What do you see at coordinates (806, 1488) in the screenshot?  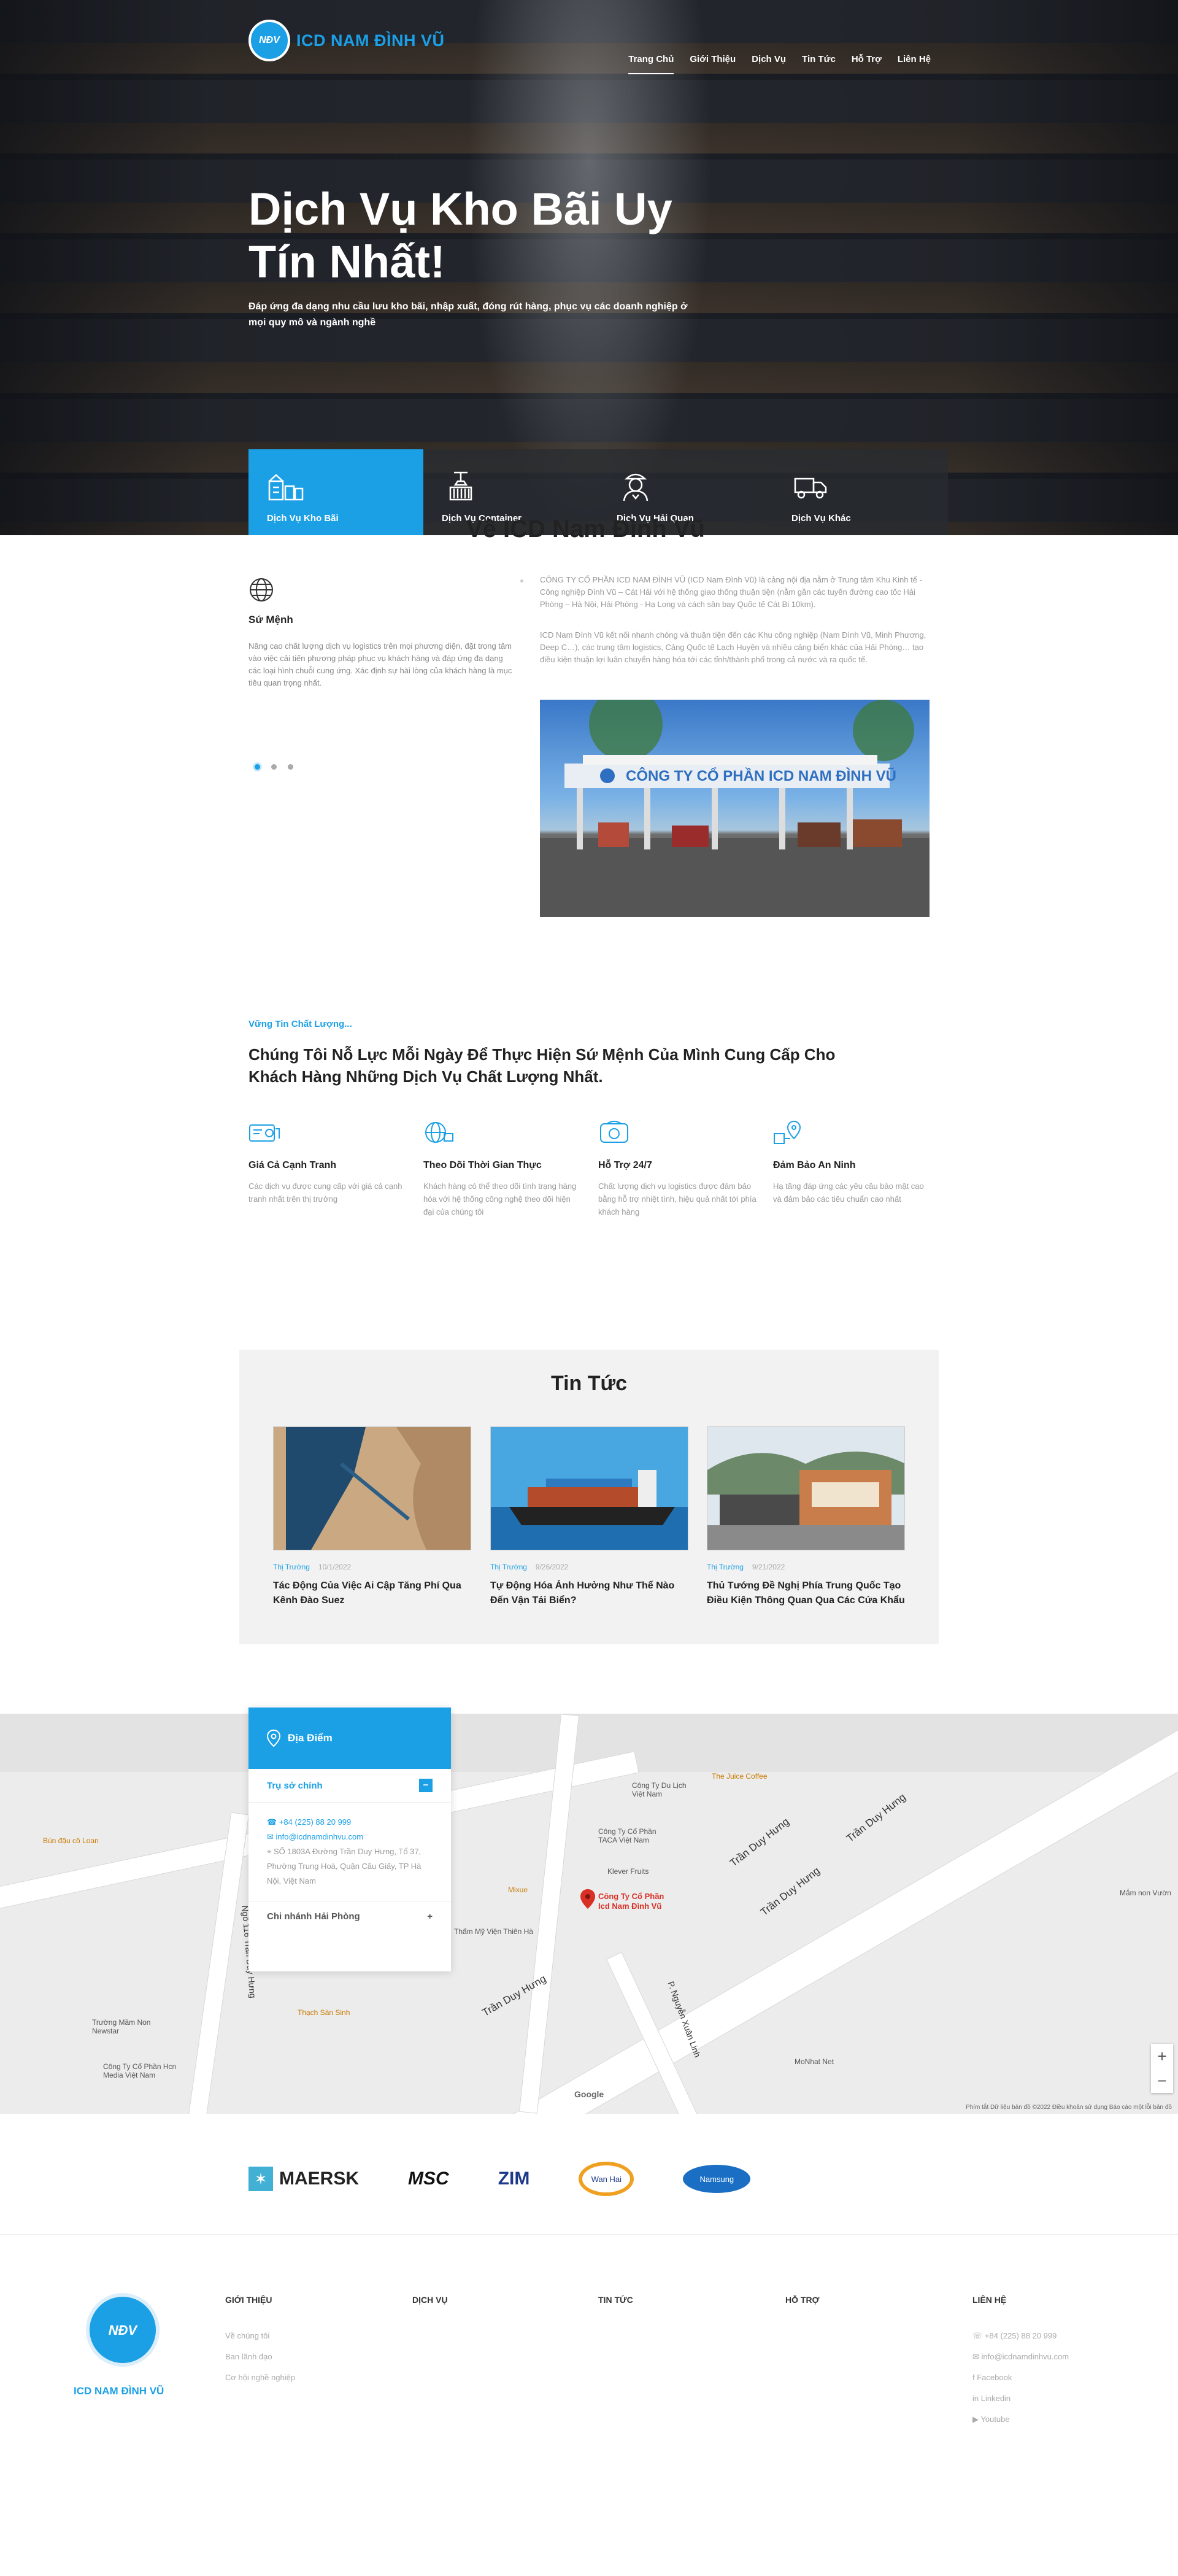 I see `news-image-border-gate` at bounding box center [806, 1488].